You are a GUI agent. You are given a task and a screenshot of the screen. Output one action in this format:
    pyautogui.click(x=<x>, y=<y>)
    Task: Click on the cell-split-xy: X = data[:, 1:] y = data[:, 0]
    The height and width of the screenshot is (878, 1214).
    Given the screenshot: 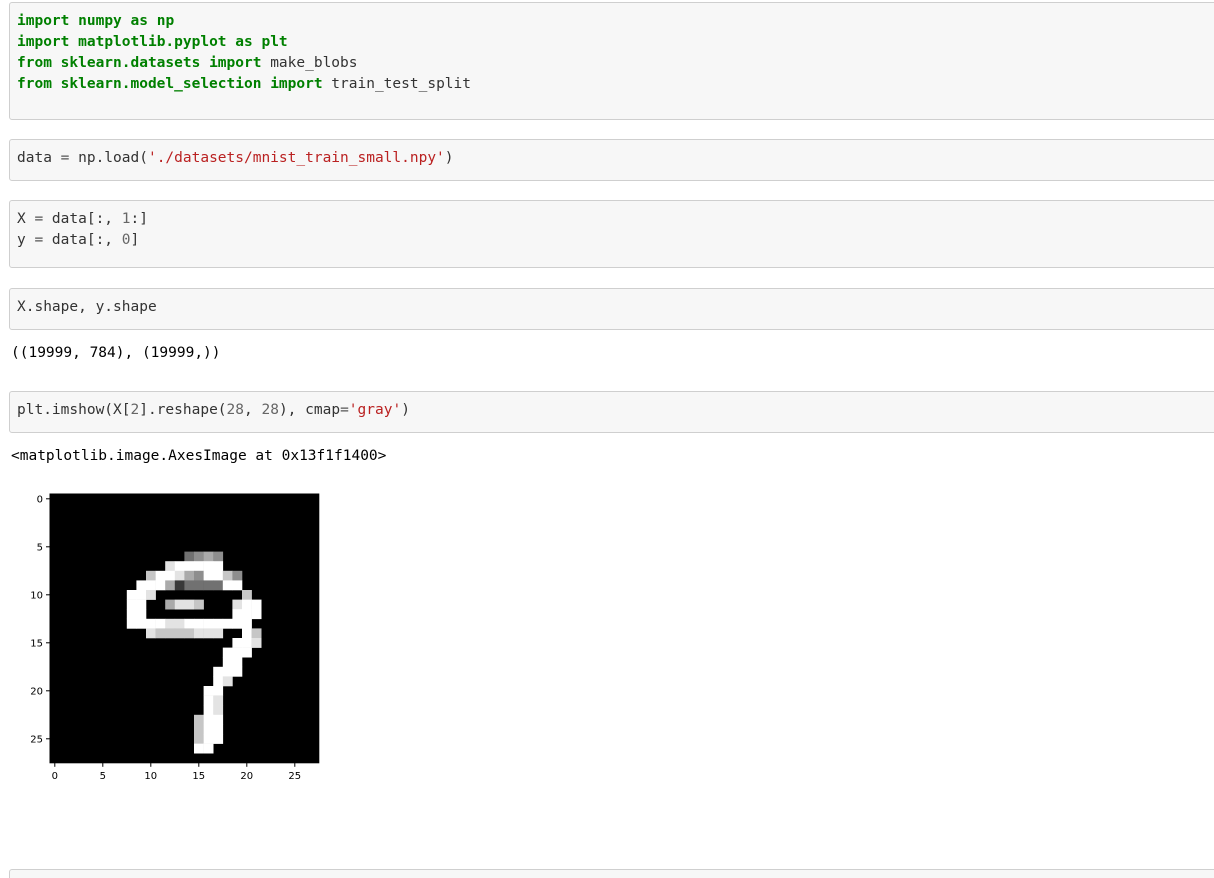 What is the action you would take?
    pyautogui.click(x=611, y=234)
    